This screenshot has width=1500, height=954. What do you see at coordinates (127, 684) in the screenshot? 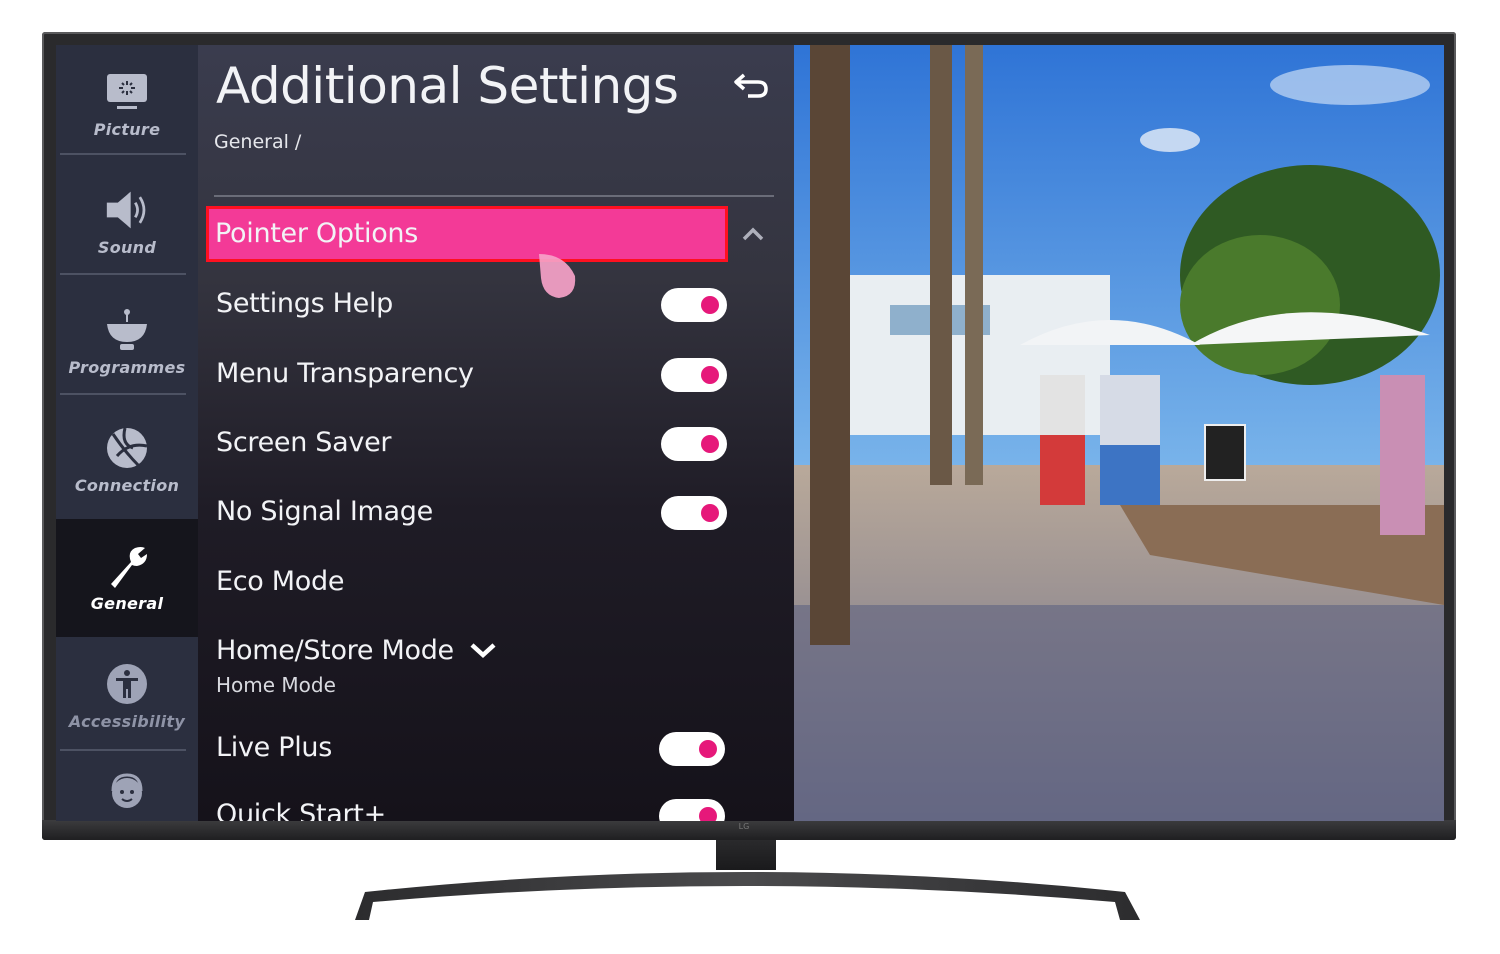
I see `accessibility-icon` at bounding box center [127, 684].